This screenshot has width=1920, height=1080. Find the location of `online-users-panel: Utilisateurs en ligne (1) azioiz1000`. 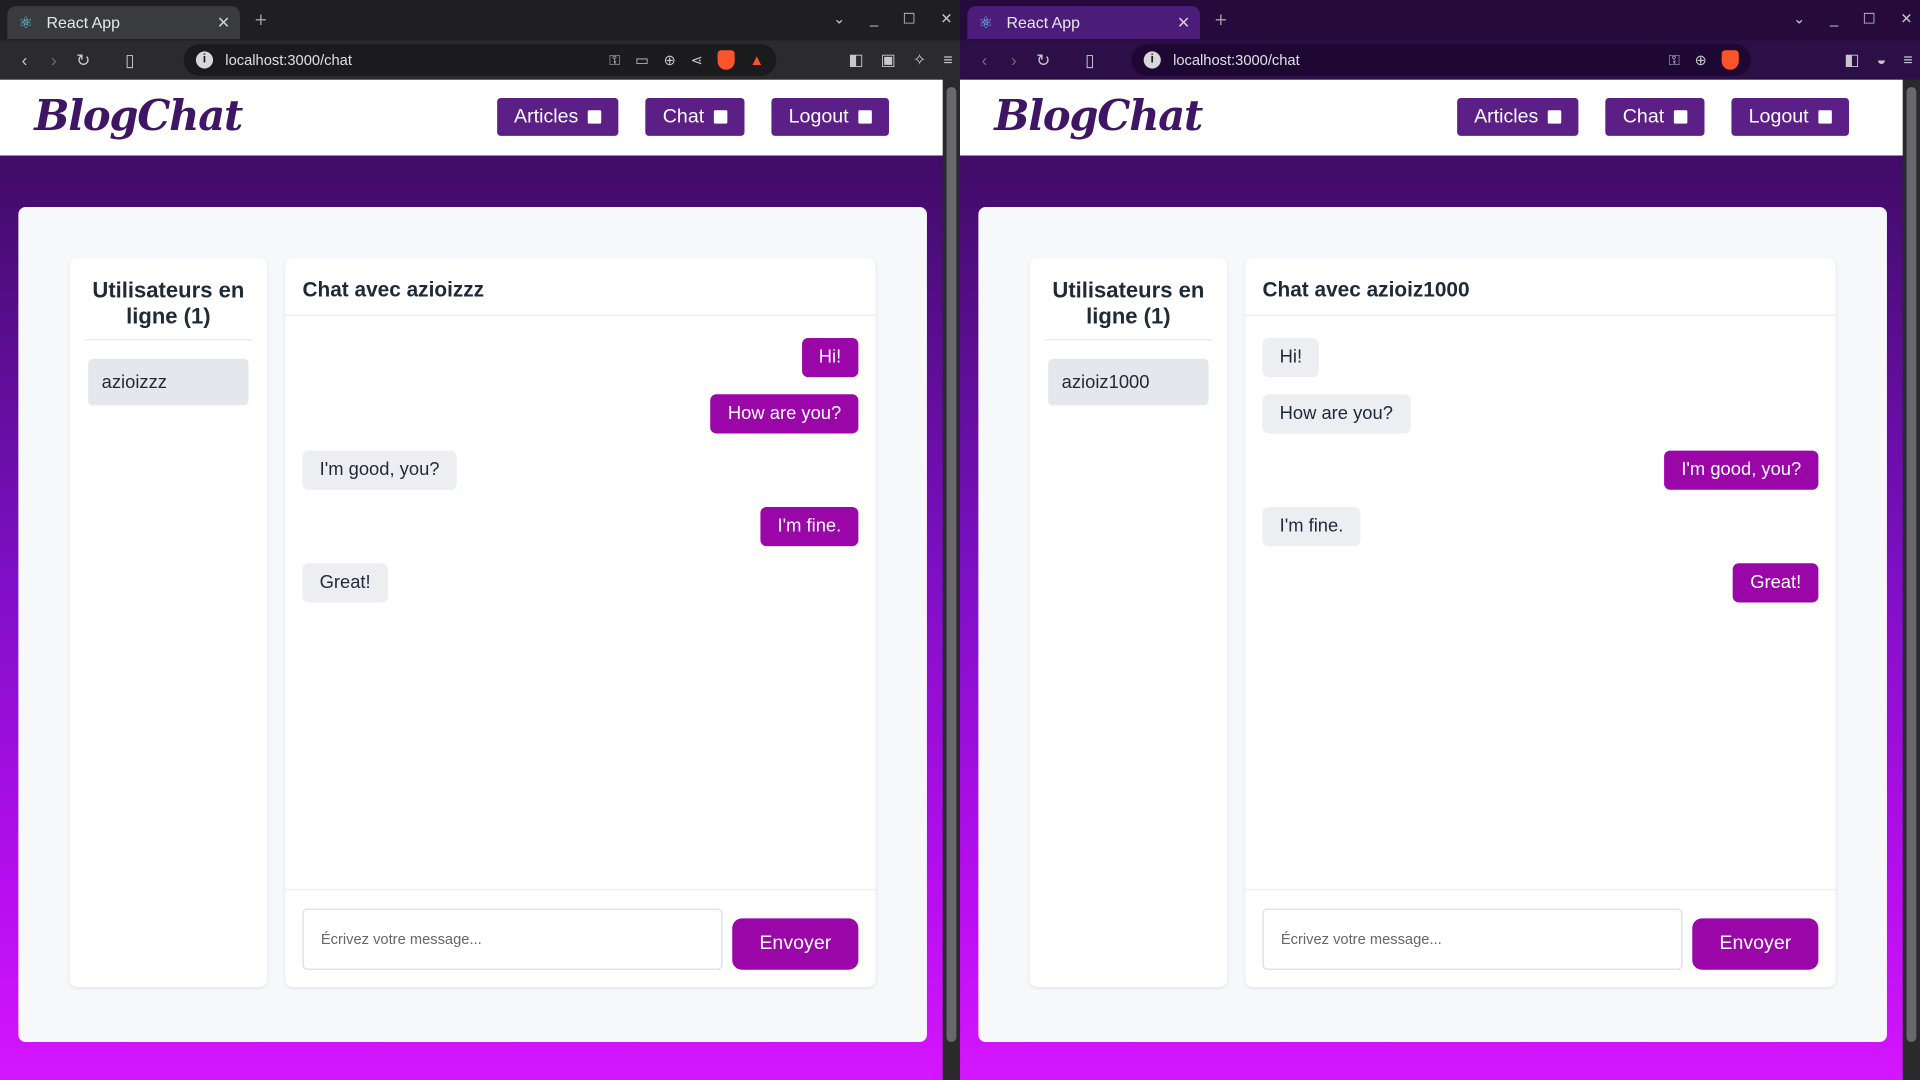

online-users-panel: Utilisateurs en ligne (1) azioiz1000 is located at coordinates (1128, 622).